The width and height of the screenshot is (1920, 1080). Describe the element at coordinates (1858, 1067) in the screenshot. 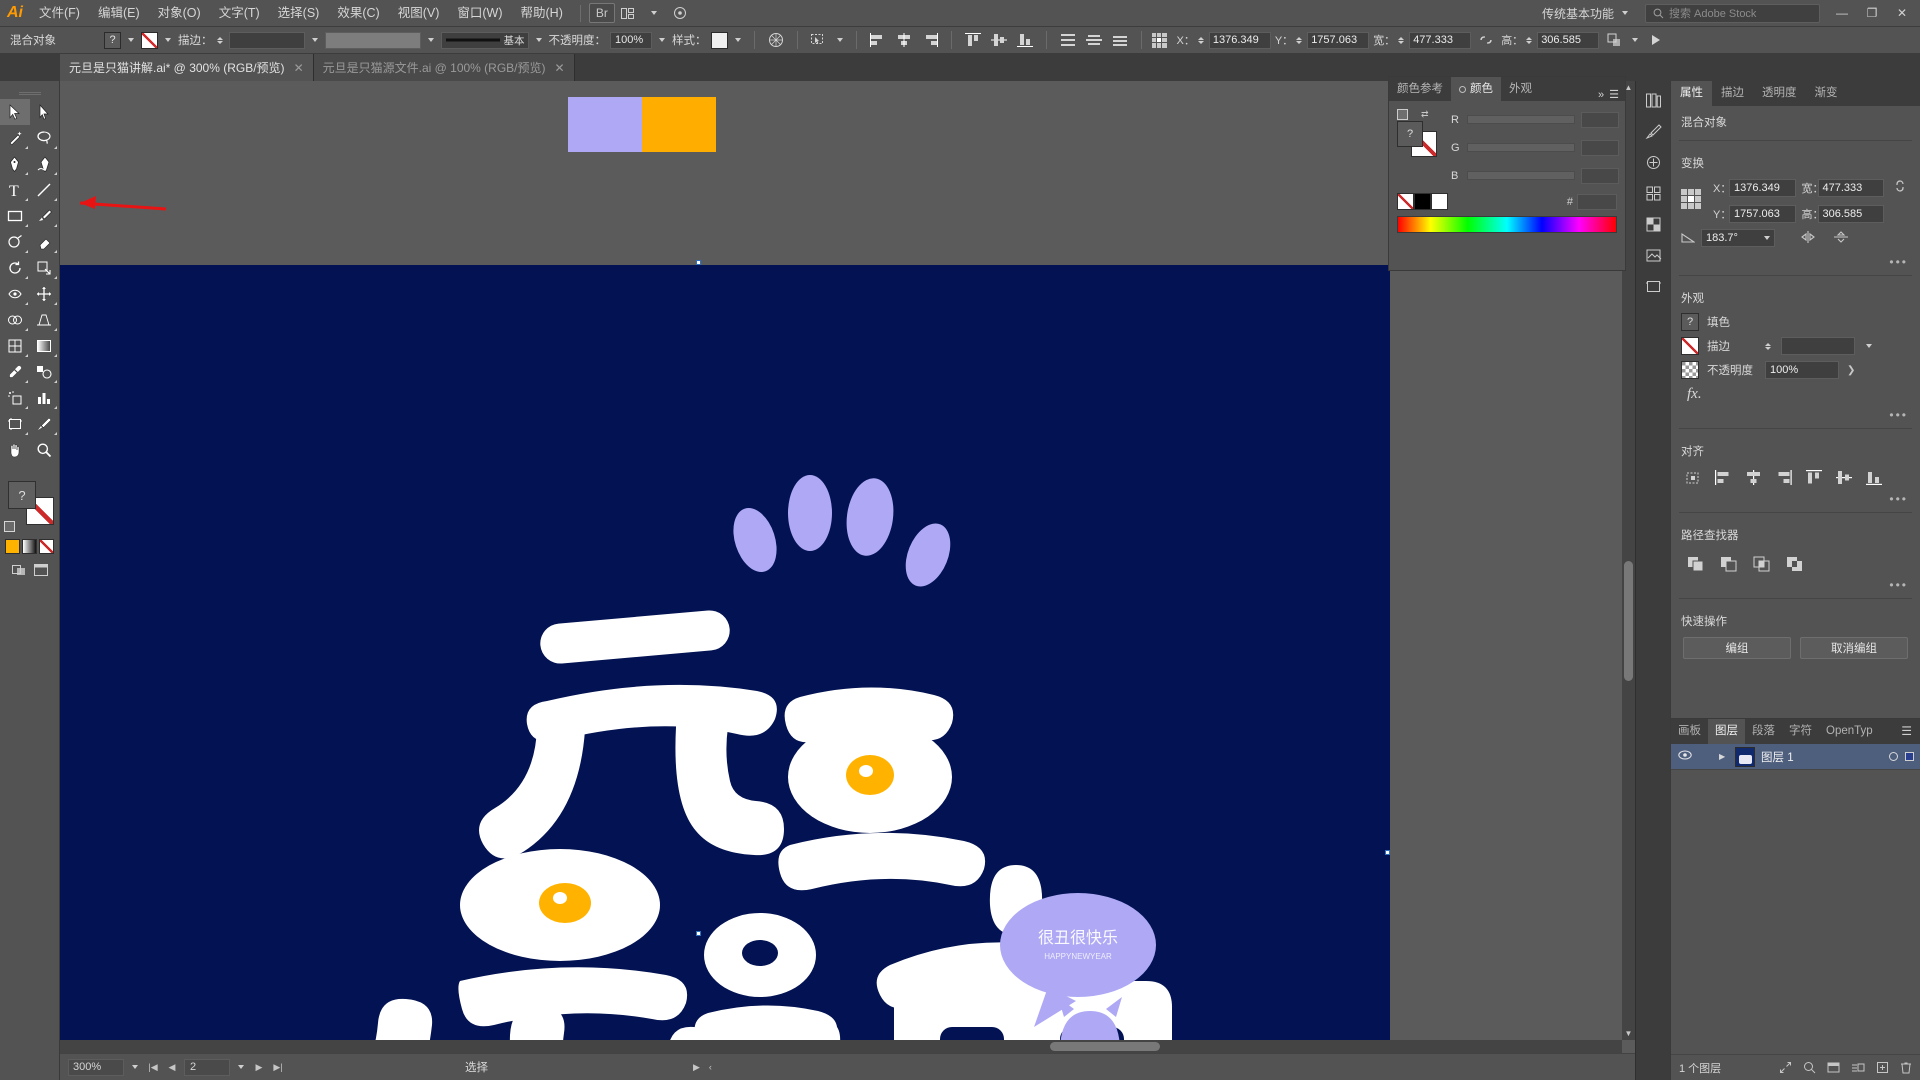

I see `create-sublayer-icon` at that location.